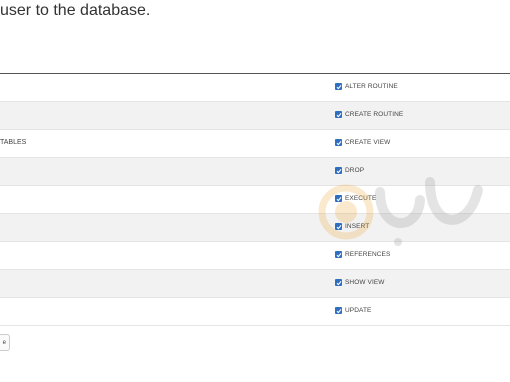 The width and height of the screenshot is (510, 382). I want to click on privilege-label: ALTER ROUTINE, so click(371, 86).